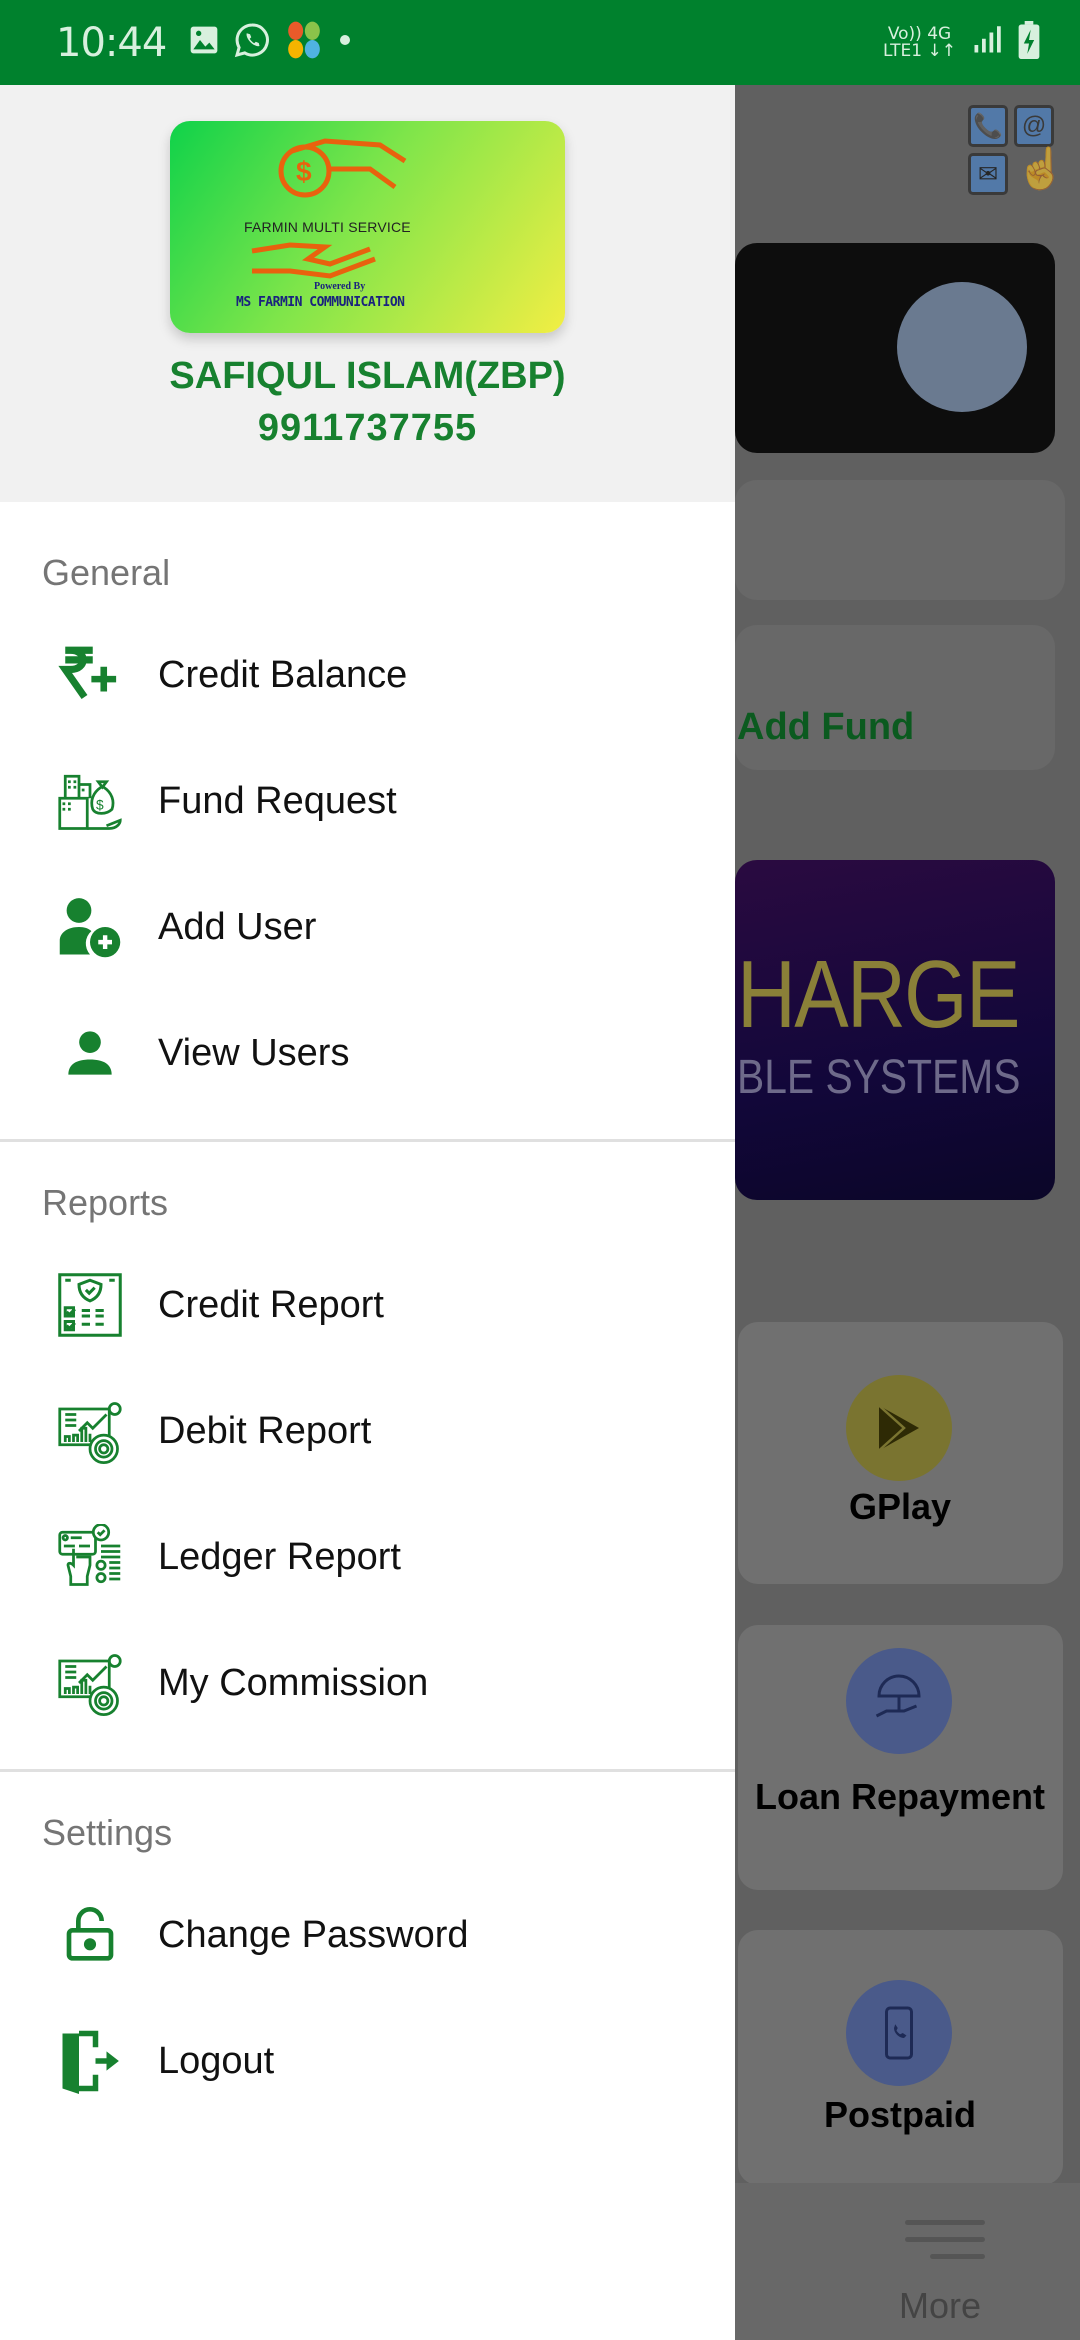  What do you see at coordinates (899, 1701) in the screenshot?
I see `loan-umbrella-icon` at bounding box center [899, 1701].